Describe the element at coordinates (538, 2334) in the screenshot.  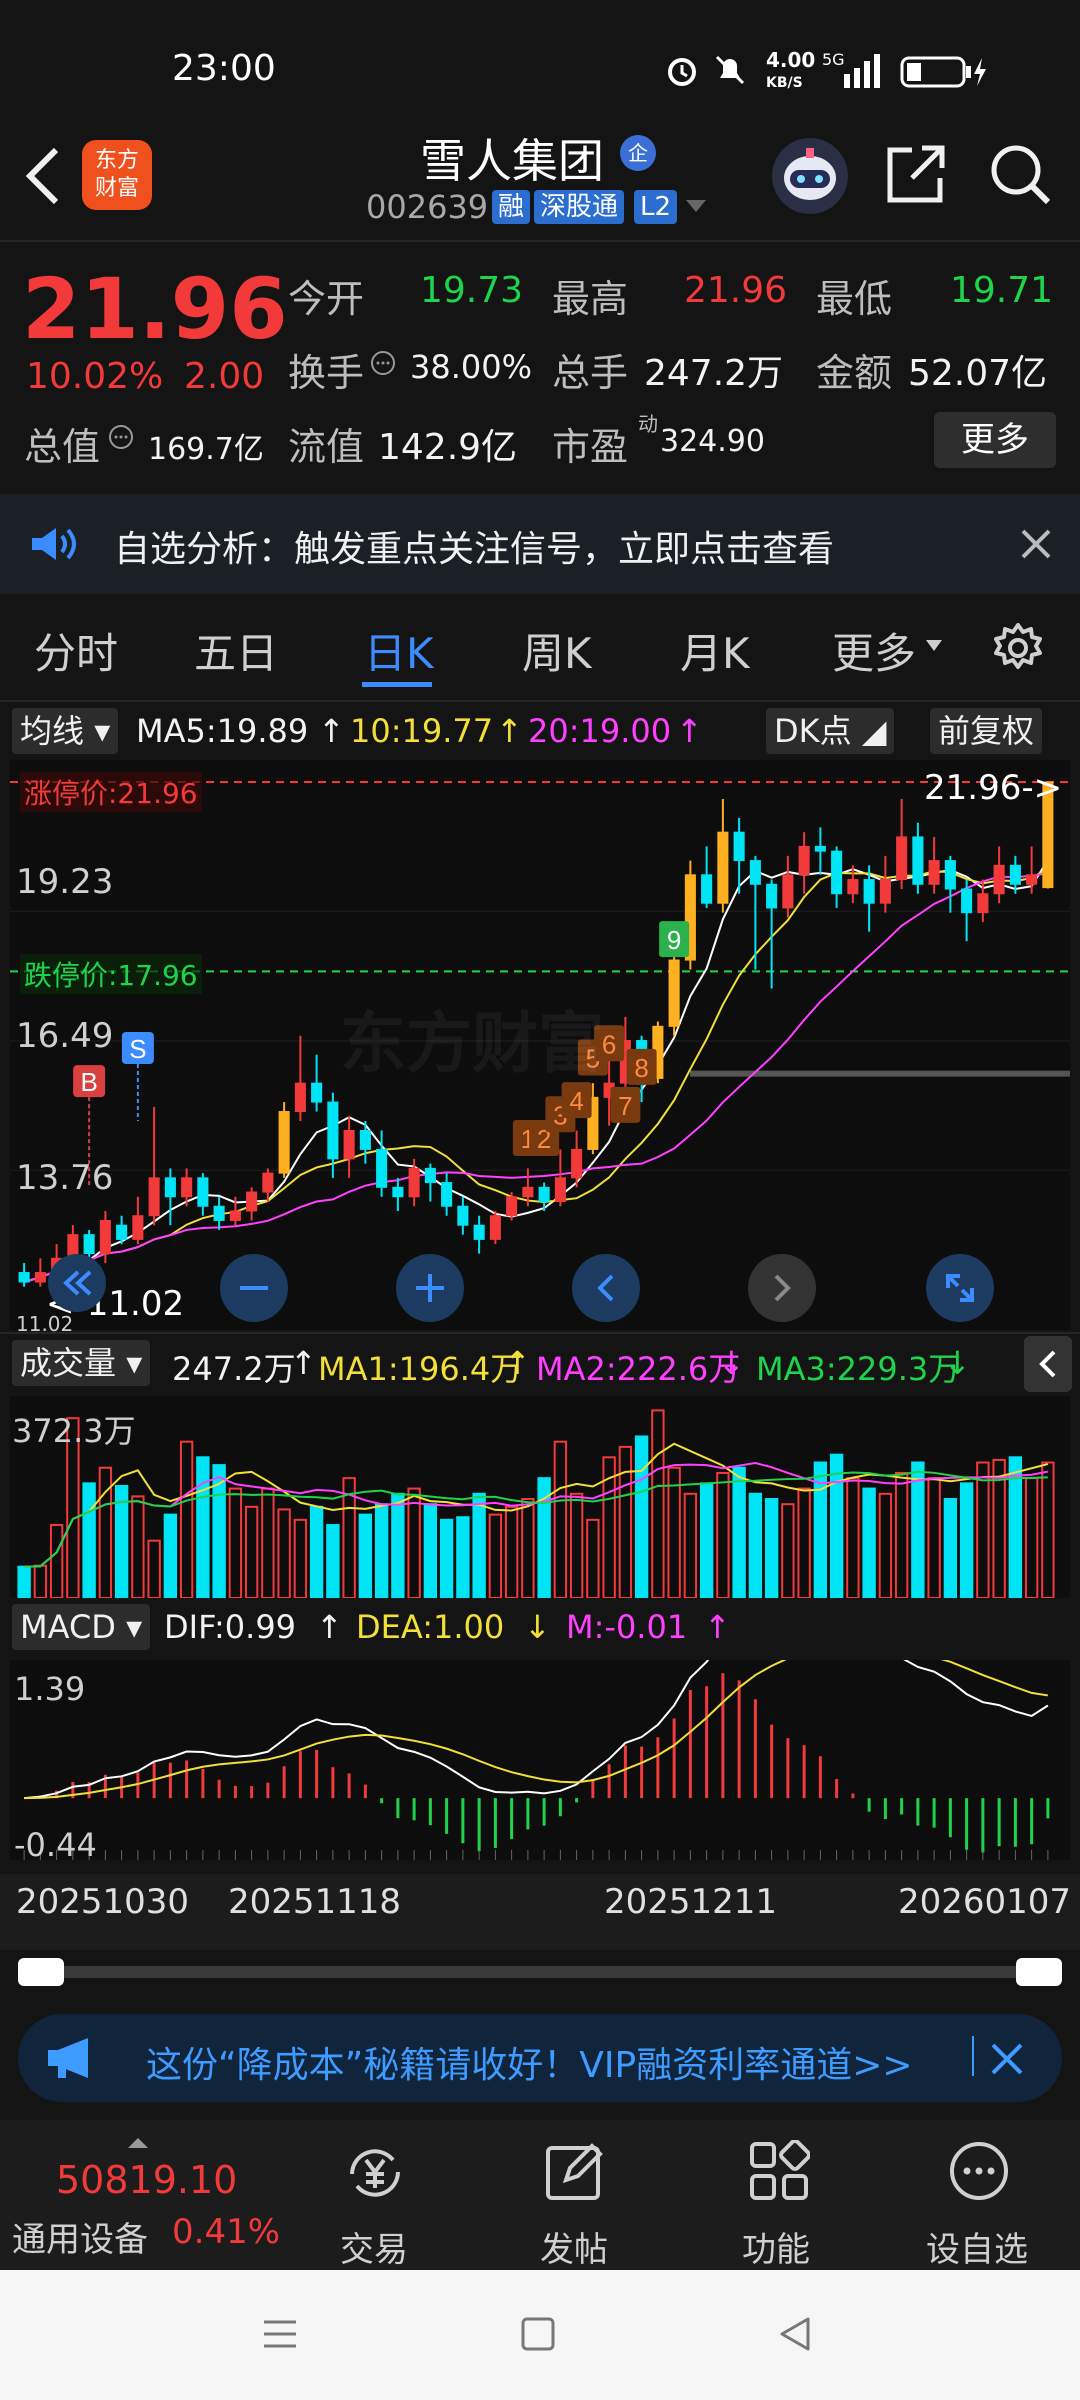
I see `home-icon` at that location.